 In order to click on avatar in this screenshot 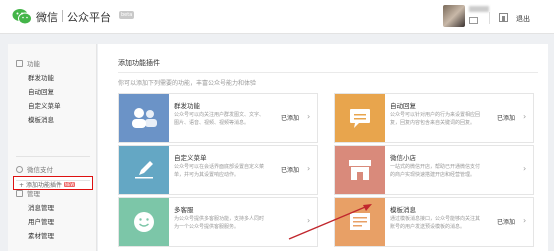, I will do `click(454, 16)`.